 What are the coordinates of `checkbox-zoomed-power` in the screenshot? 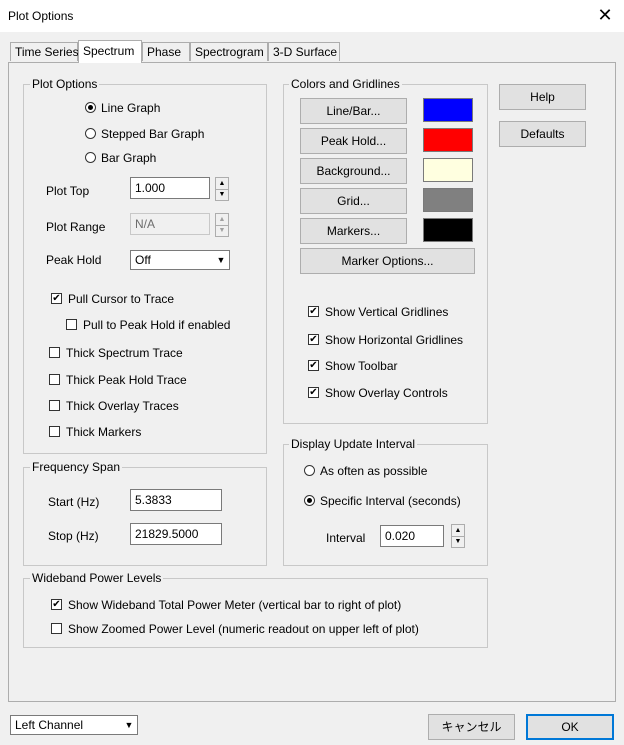 It's located at (56, 628).